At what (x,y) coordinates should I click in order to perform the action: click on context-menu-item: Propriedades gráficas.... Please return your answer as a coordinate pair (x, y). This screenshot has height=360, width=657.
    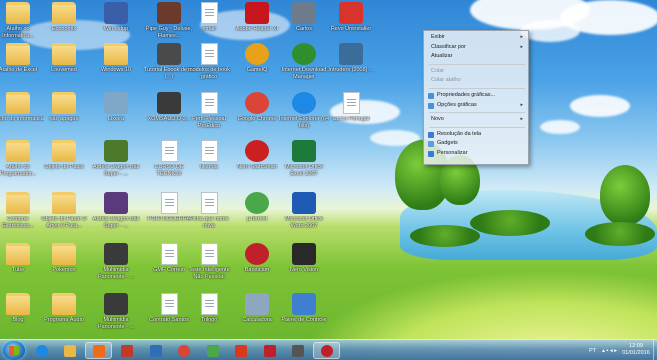
    Looking at the image, I should click on (476, 96).